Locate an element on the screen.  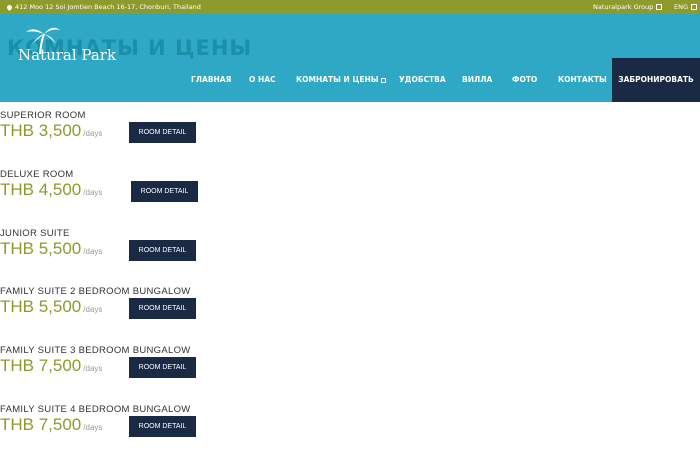
room-price: THB 3,500/days is located at coordinates (51, 131).